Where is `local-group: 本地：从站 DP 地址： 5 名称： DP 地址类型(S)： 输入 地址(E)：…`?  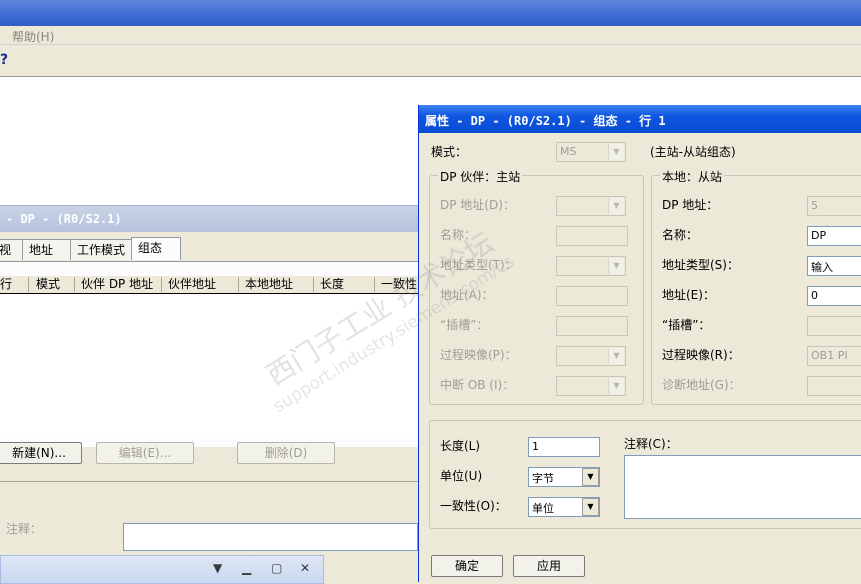 local-group: 本地：从站 DP 地址： 5 名称： DP 地址类型(S)： 输入 地址(E)：… is located at coordinates (756, 286).